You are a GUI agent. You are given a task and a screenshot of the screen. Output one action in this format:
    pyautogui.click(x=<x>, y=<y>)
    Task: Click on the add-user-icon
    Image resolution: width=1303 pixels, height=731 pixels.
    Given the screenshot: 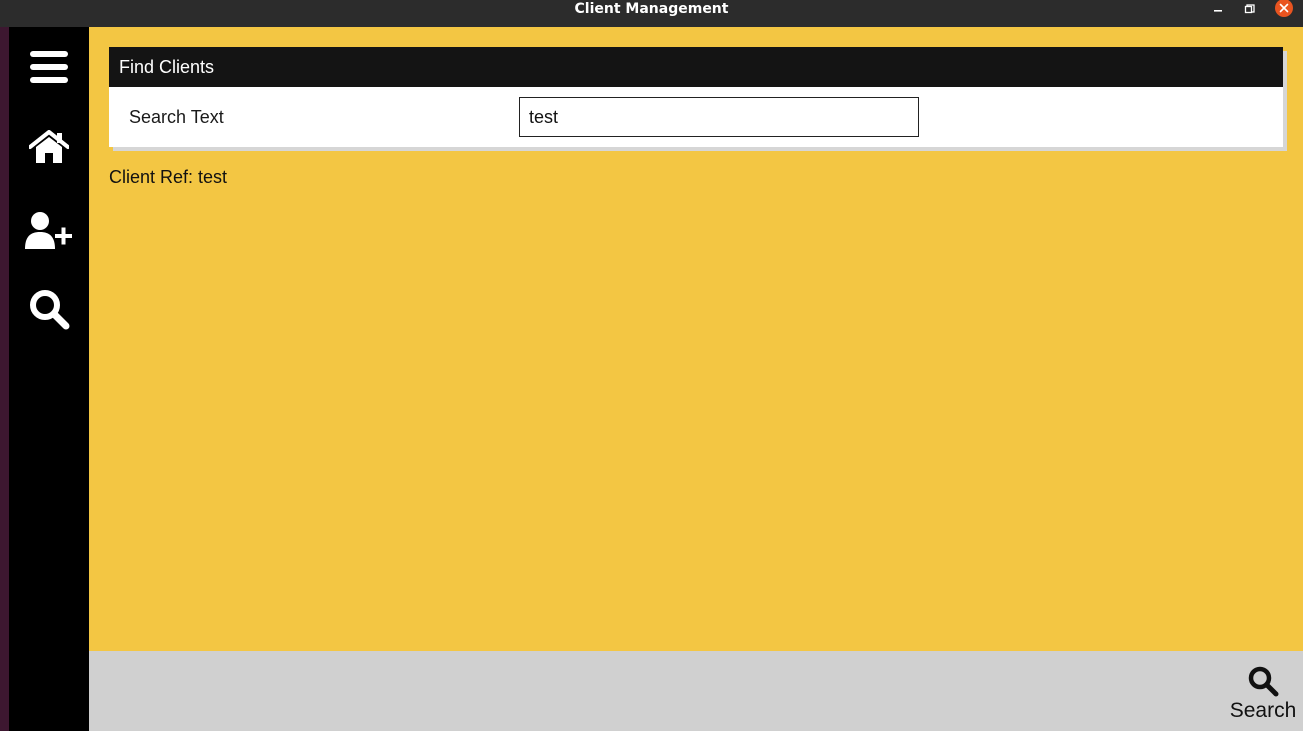 What is the action you would take?
    pyautogui.click(x=49, y=230)
    